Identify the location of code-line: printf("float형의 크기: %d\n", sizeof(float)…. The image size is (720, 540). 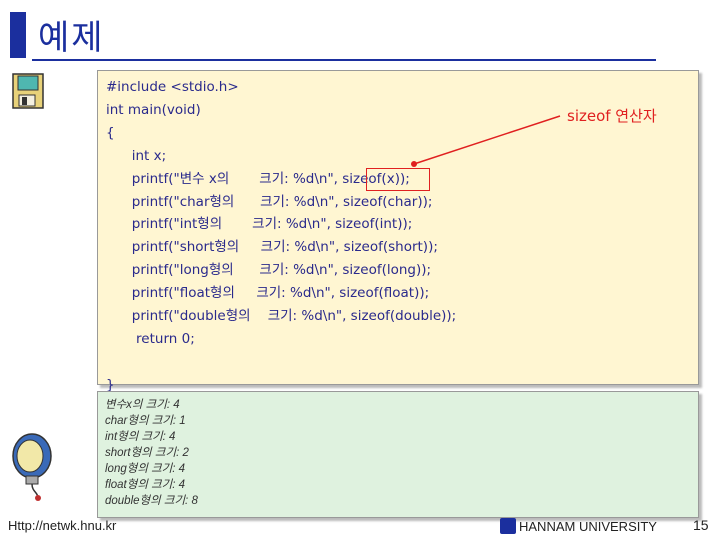
(268, 293).